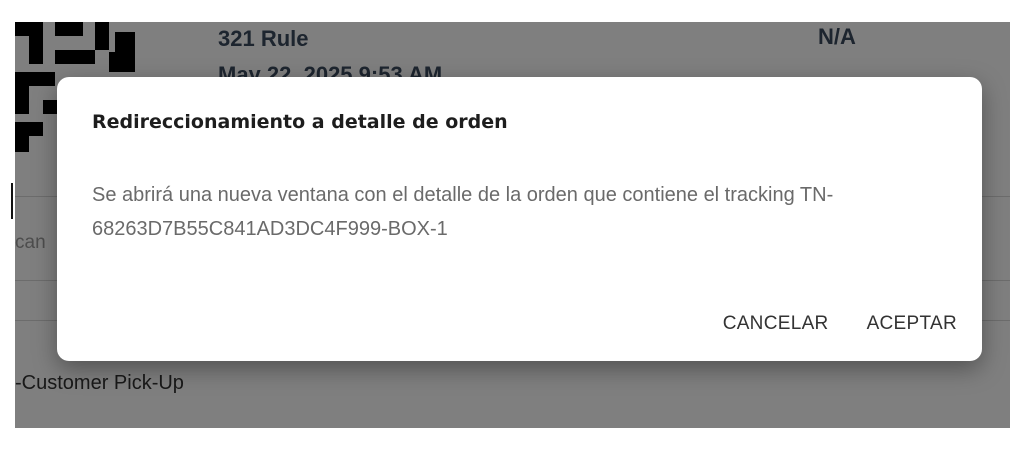 The image size is (1030, 449). Describe the element at coordinates (912, 324) in the screenshot. I see `accept-button: ACEPTAR` at that location.